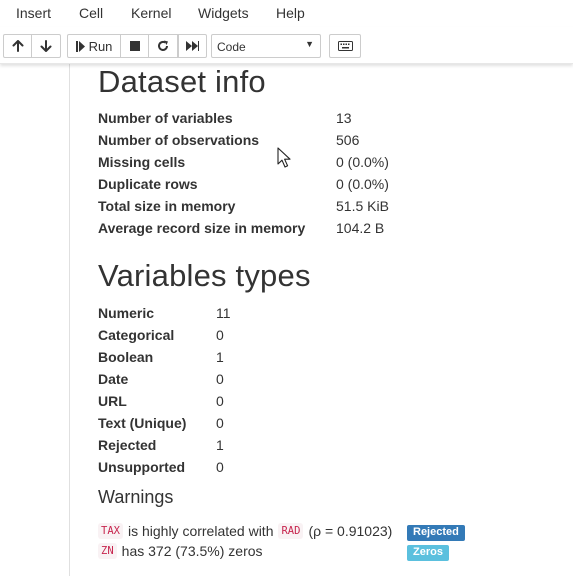 This screenshot has width=573, height=576. Describe the element at coordinates (148, 184) in the screenshot. I see `stat-label: Duplicate rows` at that location.